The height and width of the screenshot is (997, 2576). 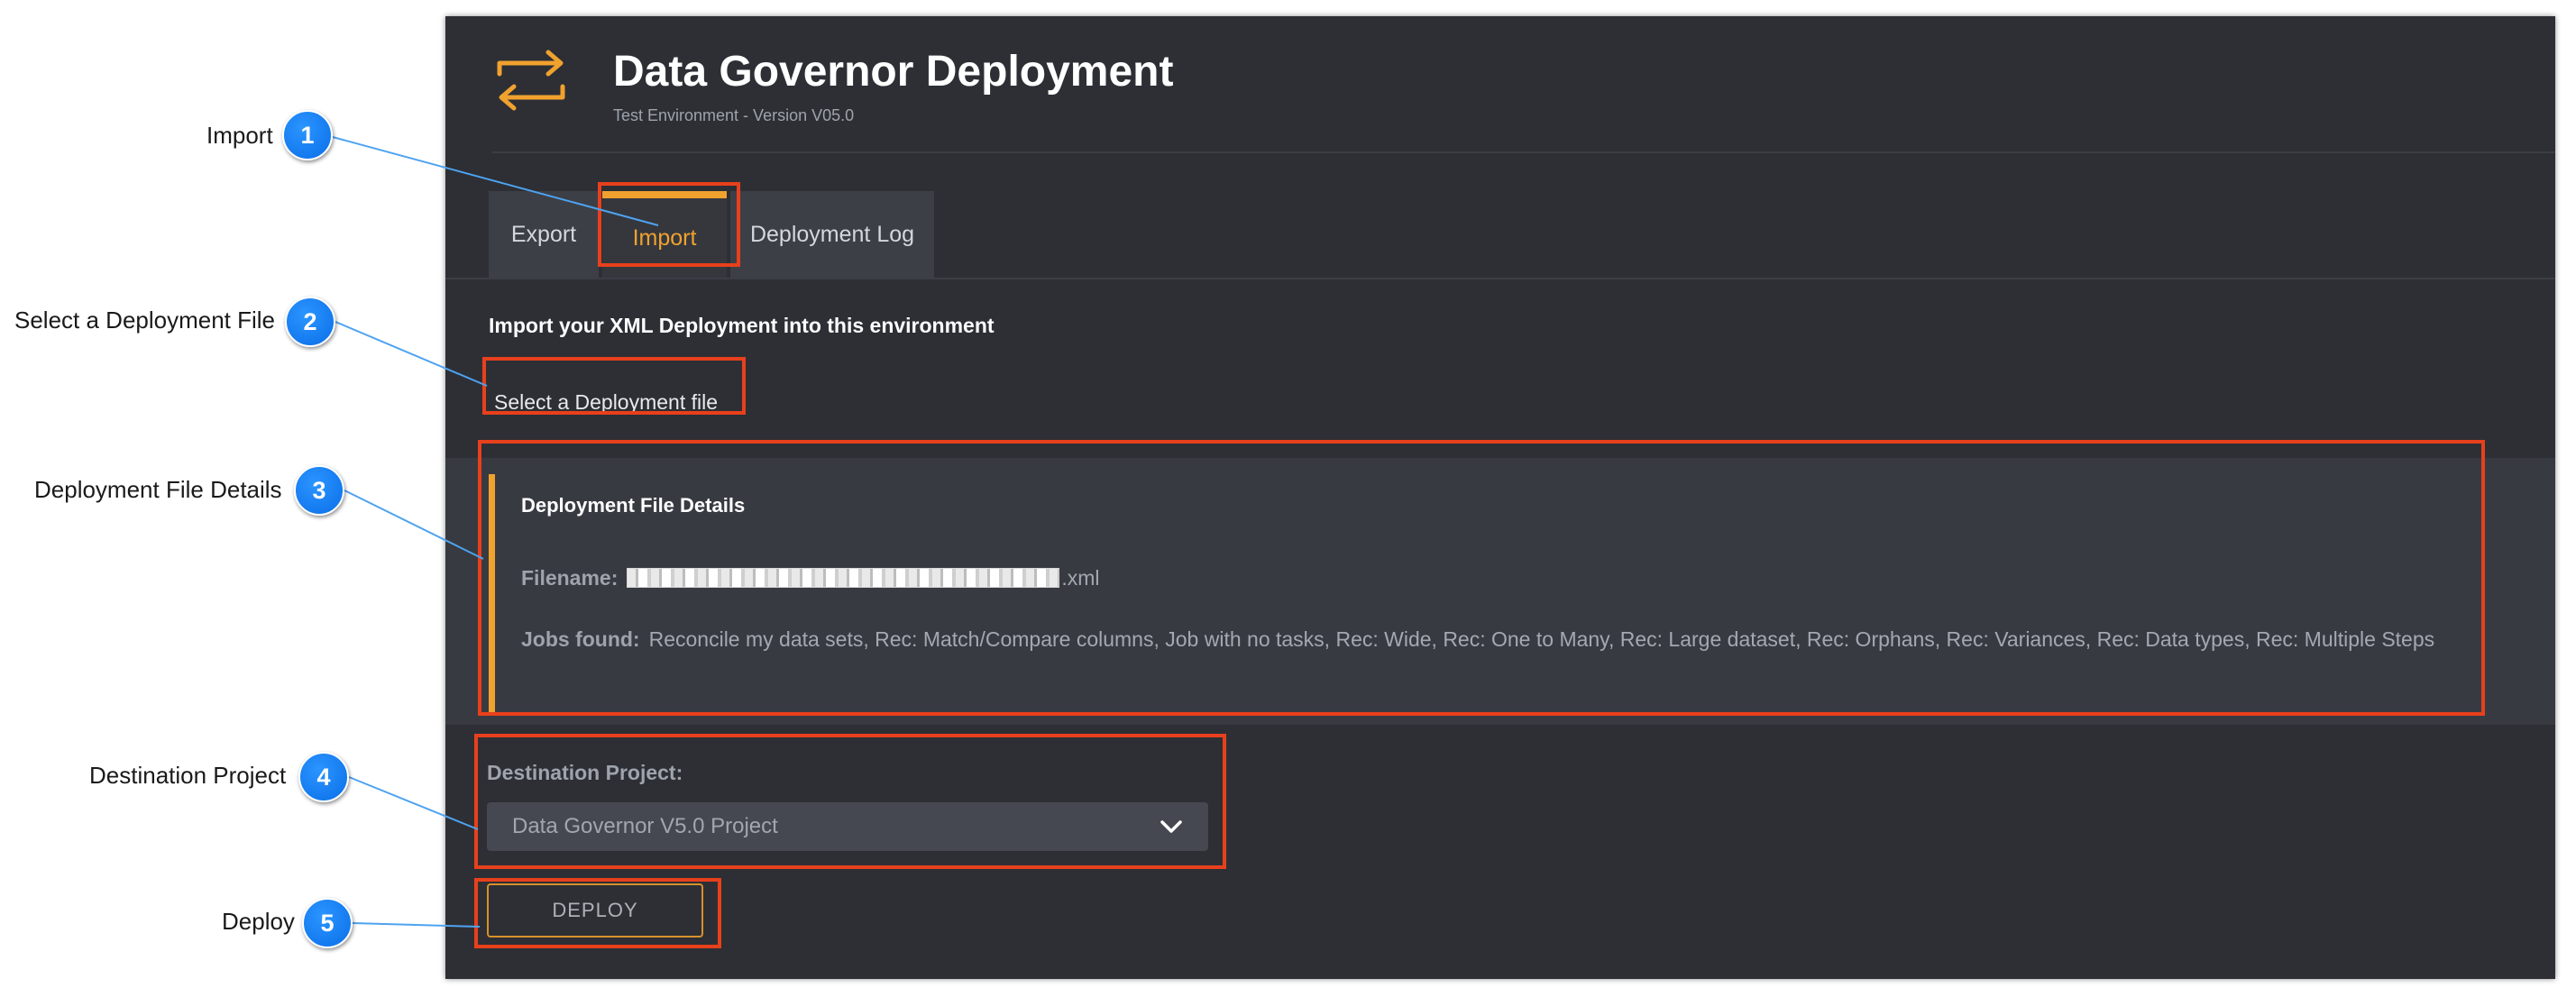 What do you see at coordinates (323, 777) in the screenshot?
I see `callout-badge-4: 4` at bounding box center [323, 777].